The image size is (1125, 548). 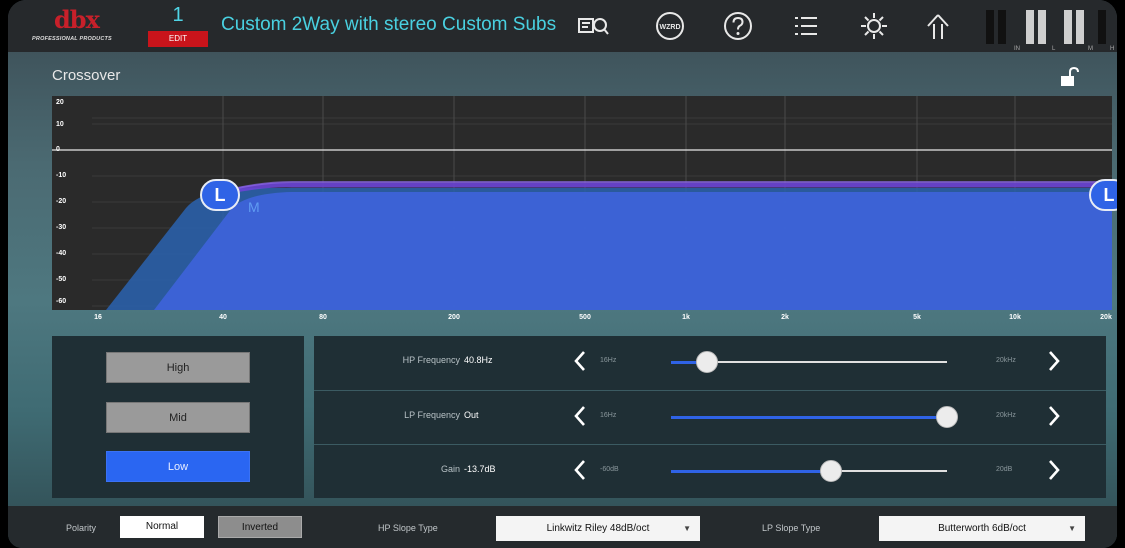 What do you see at coordinates (594, 26) in the screenshot?
I see `eq-view-icon` at bounding box center [594, 26].